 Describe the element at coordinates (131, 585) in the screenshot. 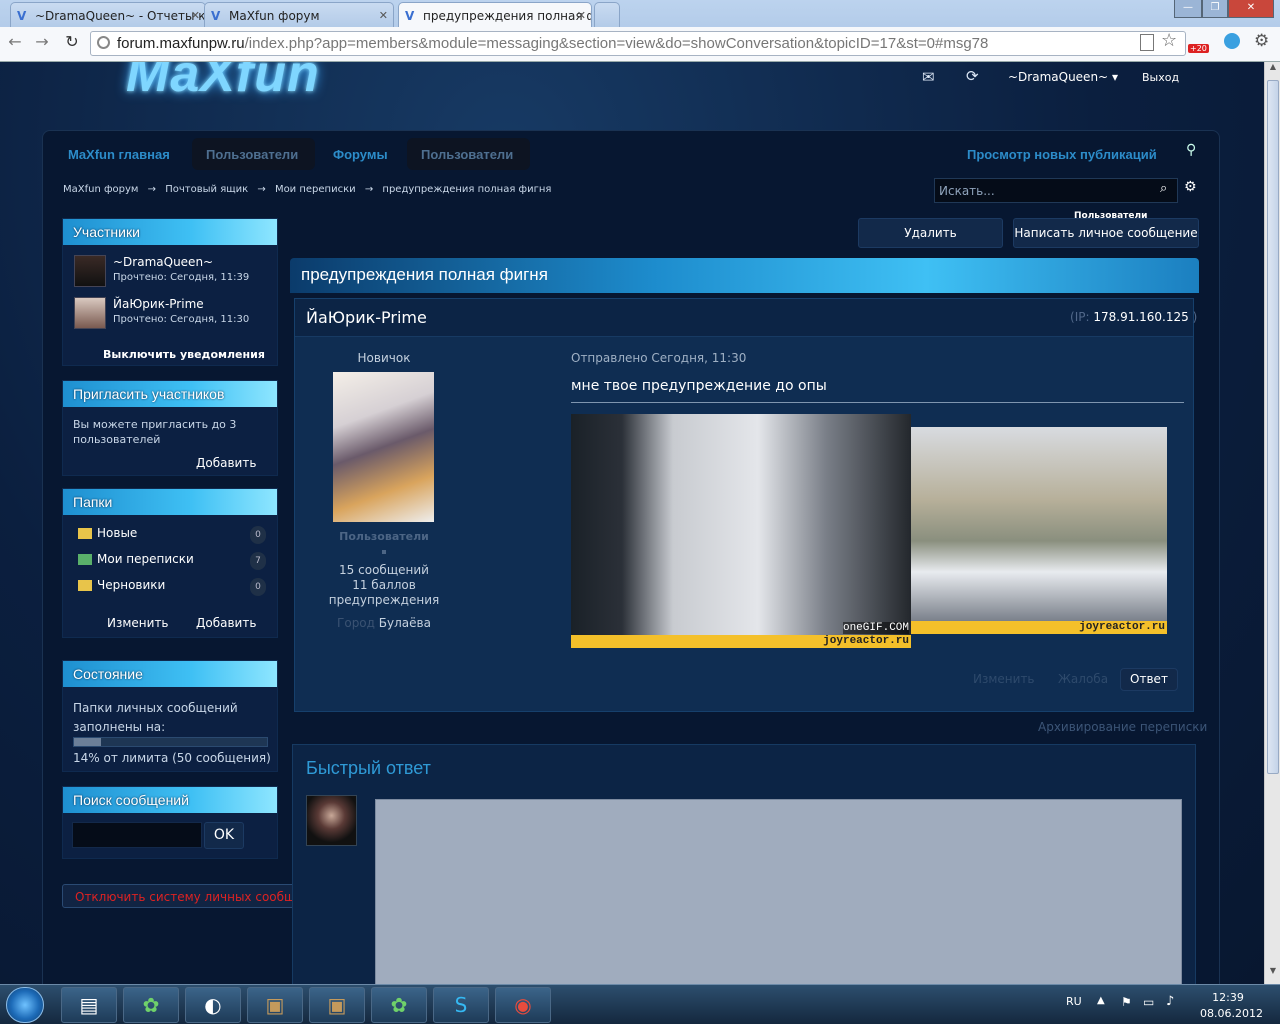

I see `folder-item: Черновики` at that location.